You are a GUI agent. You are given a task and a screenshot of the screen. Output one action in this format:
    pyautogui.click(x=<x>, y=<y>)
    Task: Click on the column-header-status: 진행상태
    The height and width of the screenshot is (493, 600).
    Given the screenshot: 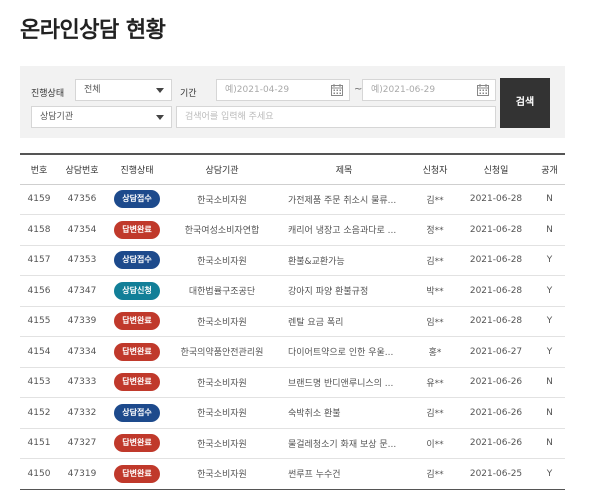 What is the action you would take?
    pyautogui.click(x=137, y=169)
    